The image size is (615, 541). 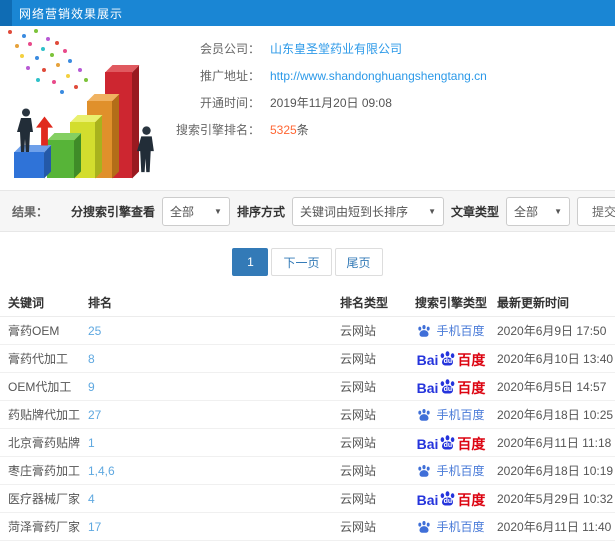 I want to click on engine-filter-label: 分搜索引擎查看, so click(x=112, y=211).